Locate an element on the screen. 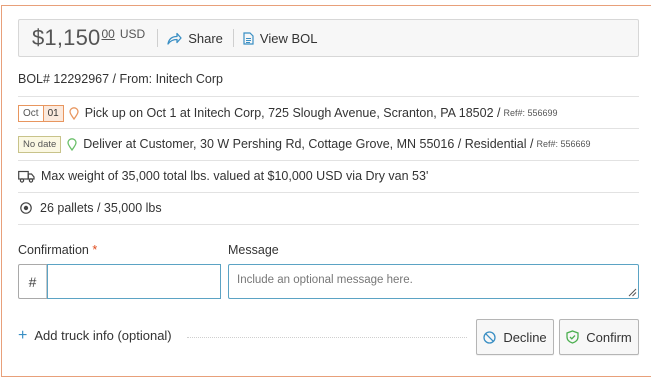 This screenshot has height=382, width=651. add-truck-info-link: + Add truck info (optional) is located at coordinates (95, 335).